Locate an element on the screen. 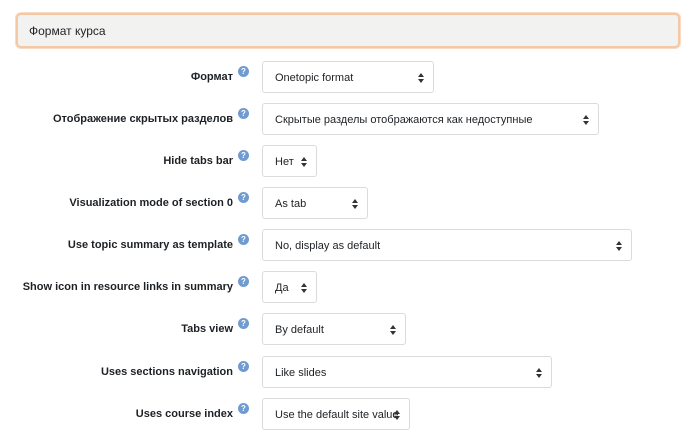 Image resolution: width=700 pixels, height=445 pixels. form-row-format: Формат ? Onetopic format is located at coordinates (350, 77).